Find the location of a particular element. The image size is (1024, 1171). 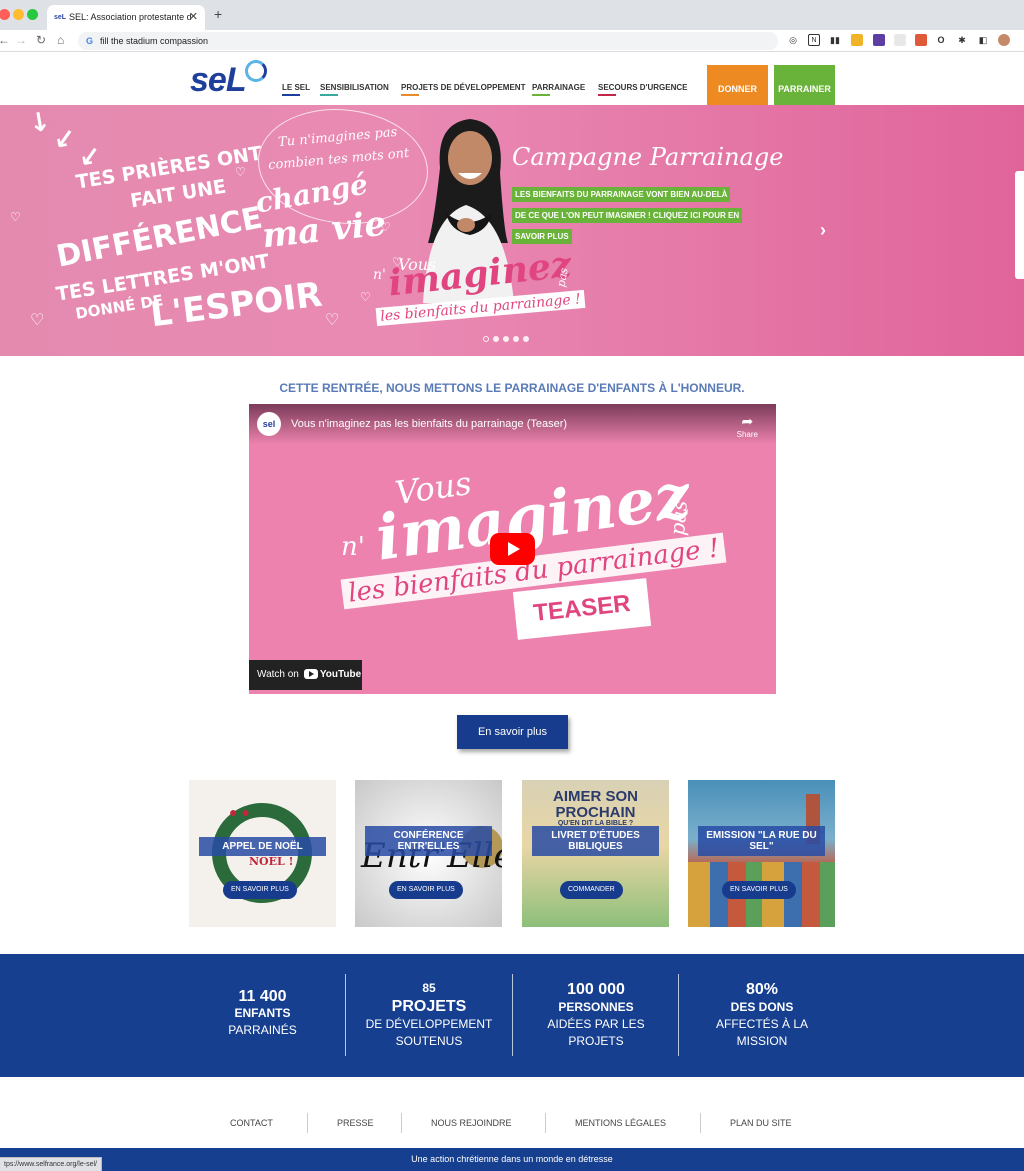

footer-link-join: NOUS REJOINDRE is located at coordinates (471, 1123).